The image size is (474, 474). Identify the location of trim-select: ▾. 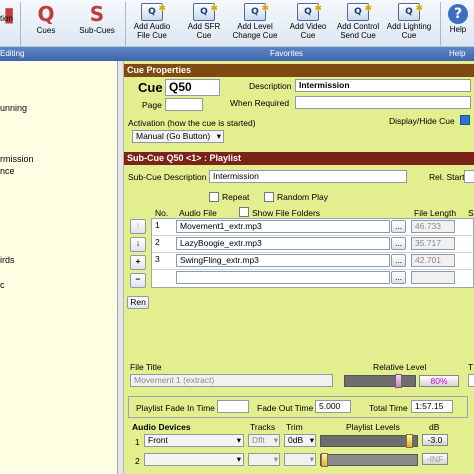
(300, 459).